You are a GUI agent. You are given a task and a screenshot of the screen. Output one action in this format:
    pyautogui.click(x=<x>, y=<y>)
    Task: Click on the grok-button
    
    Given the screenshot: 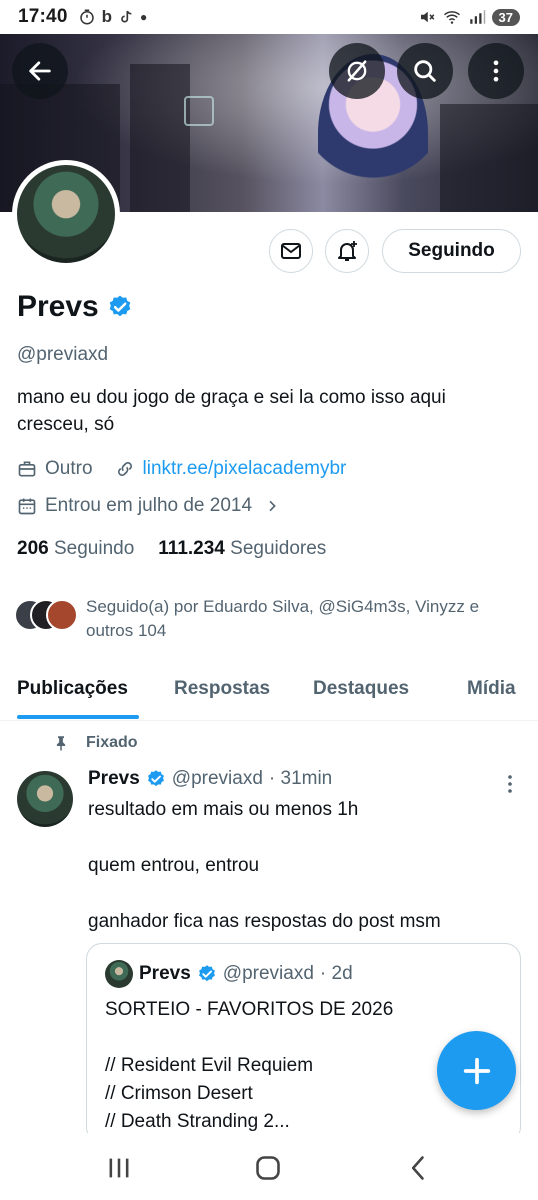 What is the action you would take?
    pyautogui.click(x=357, y=71)
    